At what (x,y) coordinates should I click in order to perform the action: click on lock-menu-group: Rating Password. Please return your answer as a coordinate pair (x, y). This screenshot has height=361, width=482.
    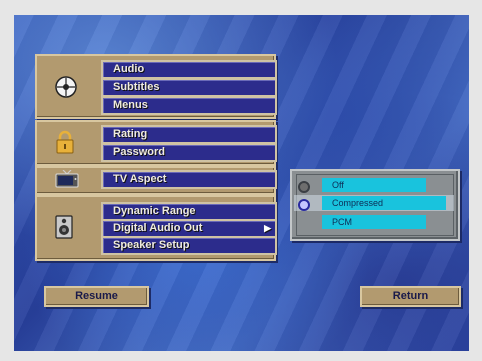
    Looking at the image, I should click on (156, 143).